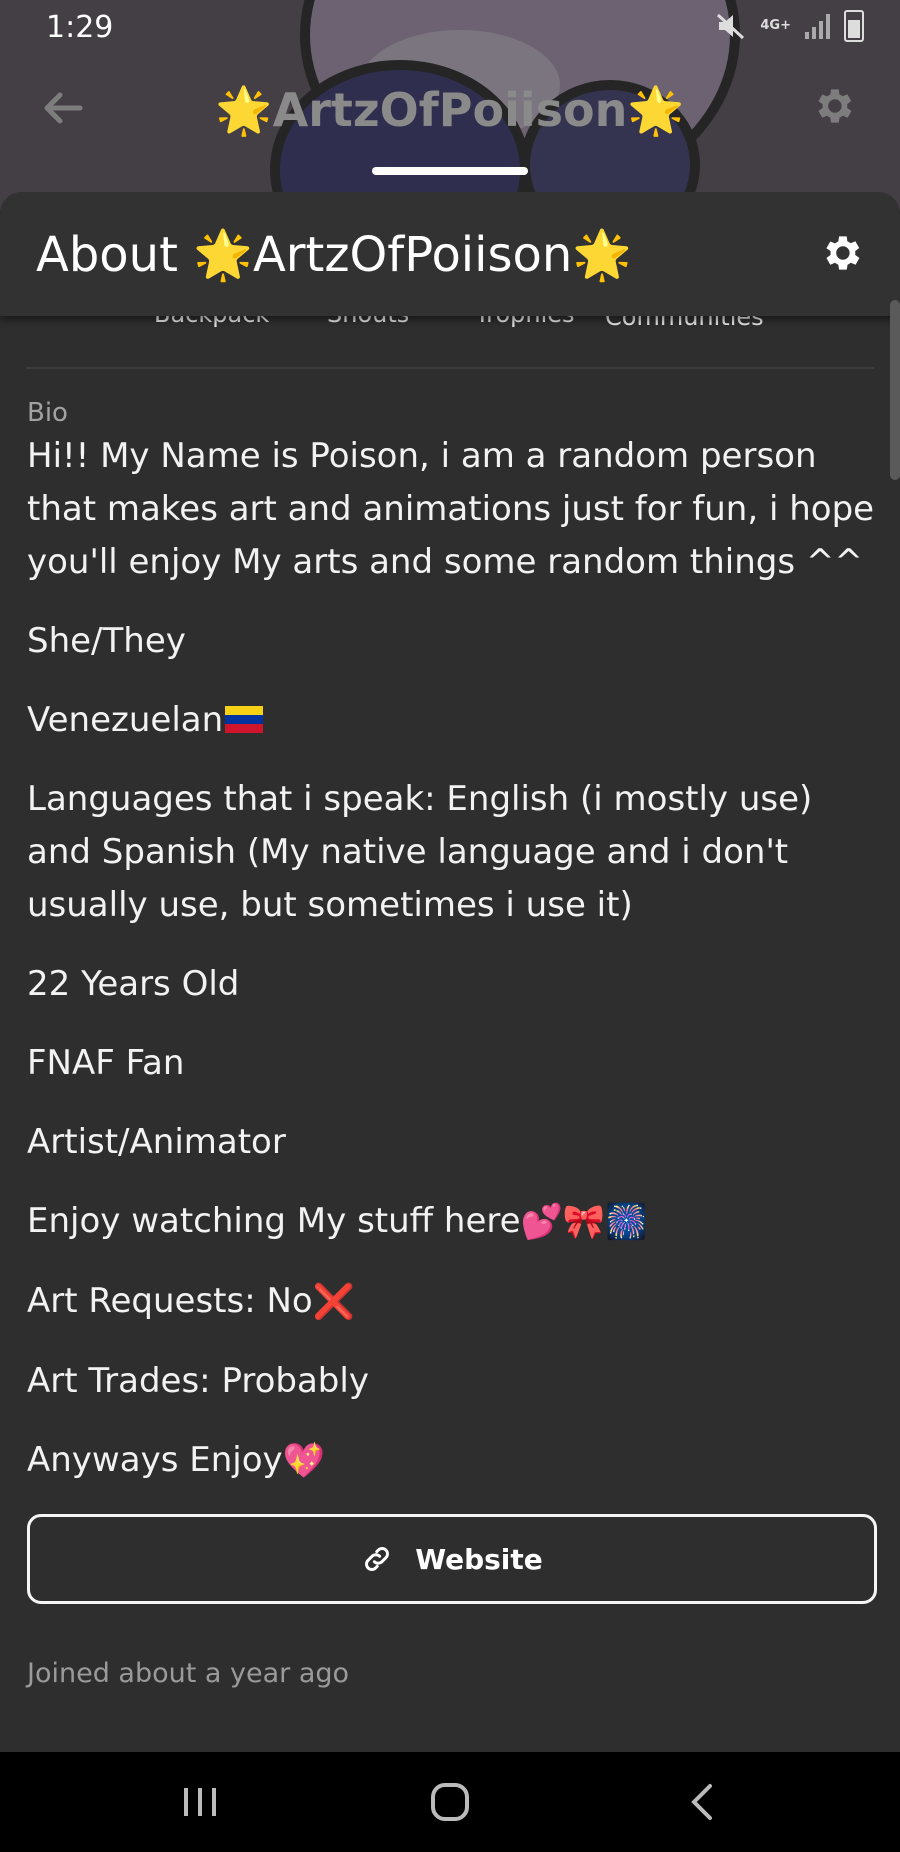 The width and height of the screenshot is (900, 1852). Describe the element at coordinates (452, 720) in the screenshot. I see `bio-line: Venezuelan` at that location.